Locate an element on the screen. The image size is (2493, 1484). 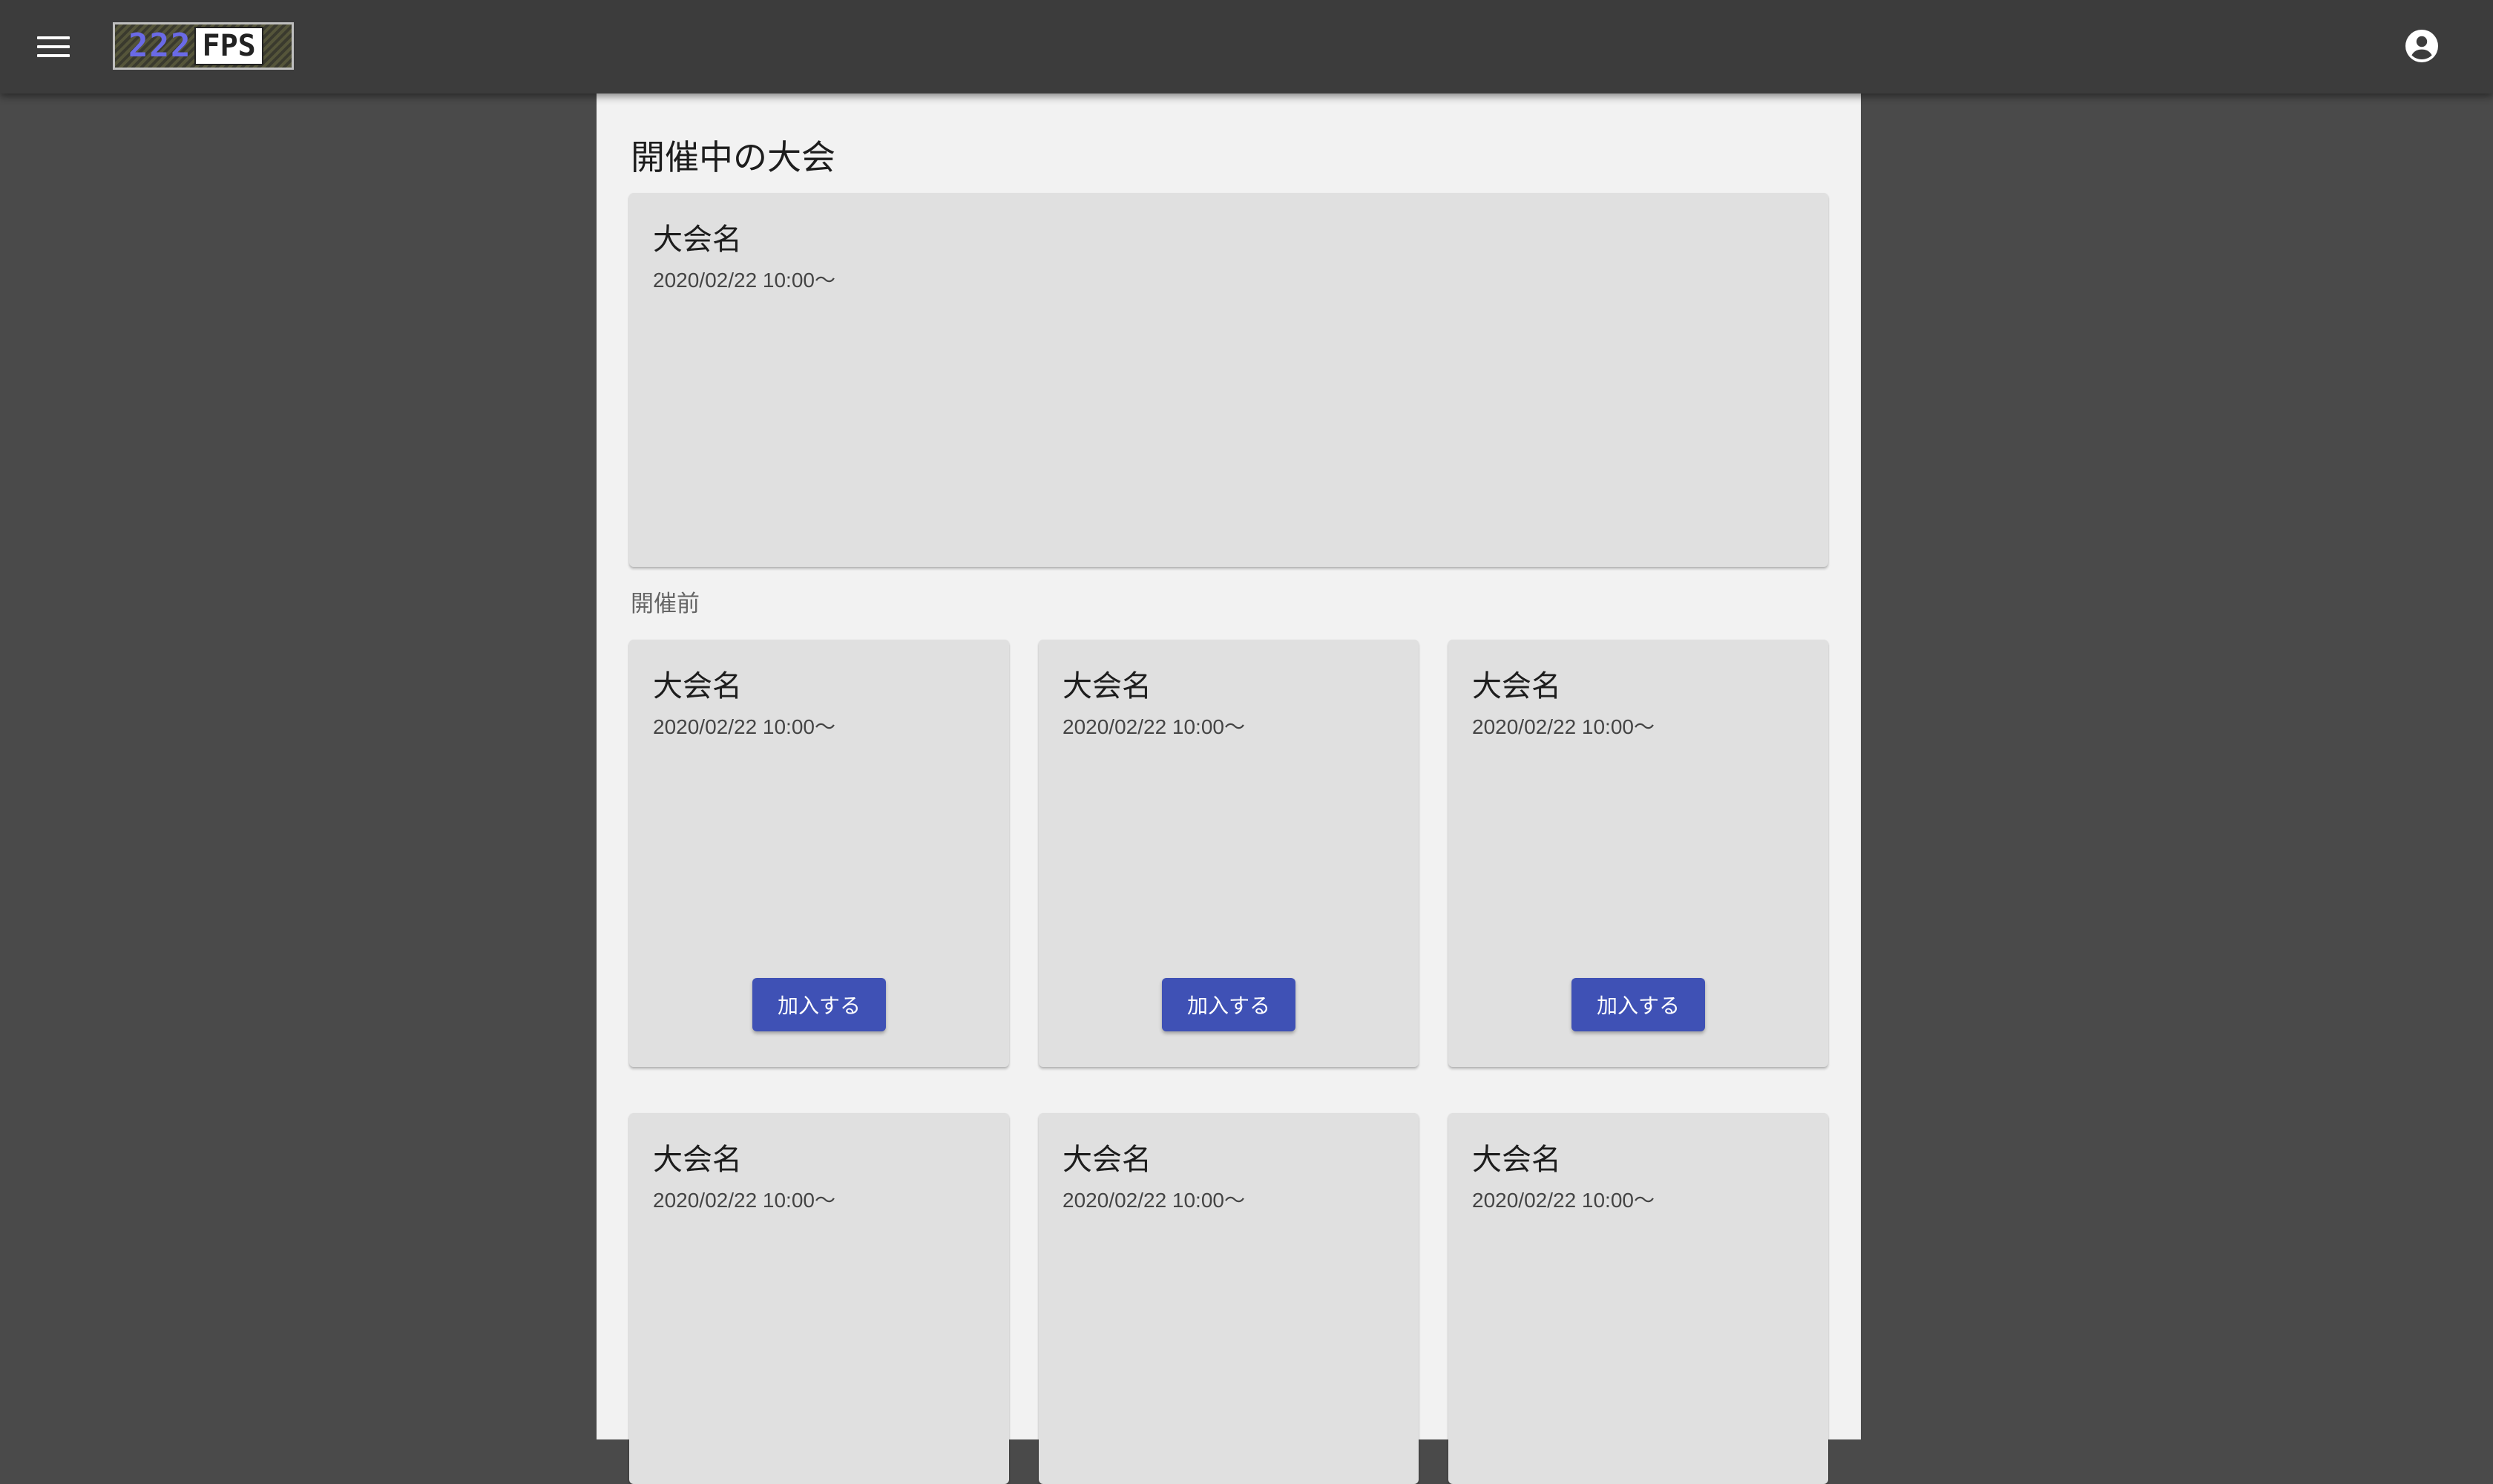
logo-text: FPS is located at coordinates (228, 46).